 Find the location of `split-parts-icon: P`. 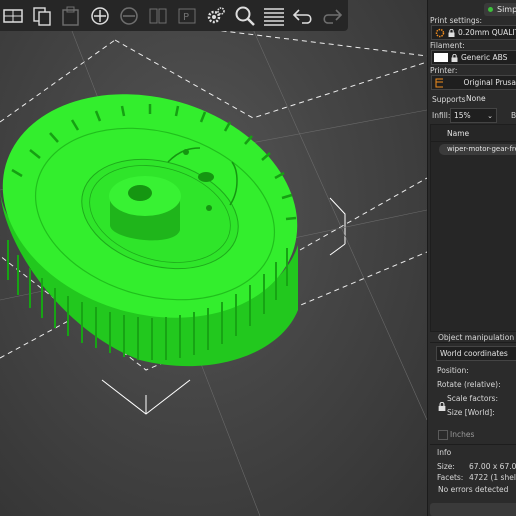

split-parts-icon: P is located at coordinates (187, 16).